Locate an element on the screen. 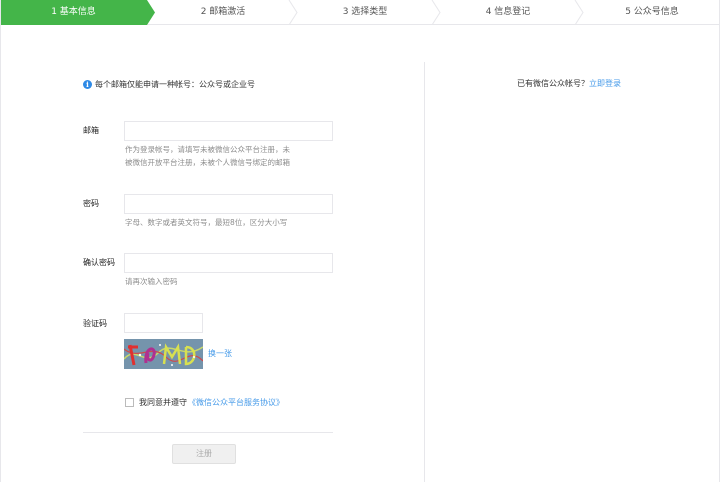 The width and height of the screenshot is (720, 482). step-select-type: 3 选择类型 is located at coordinates (365, 12).